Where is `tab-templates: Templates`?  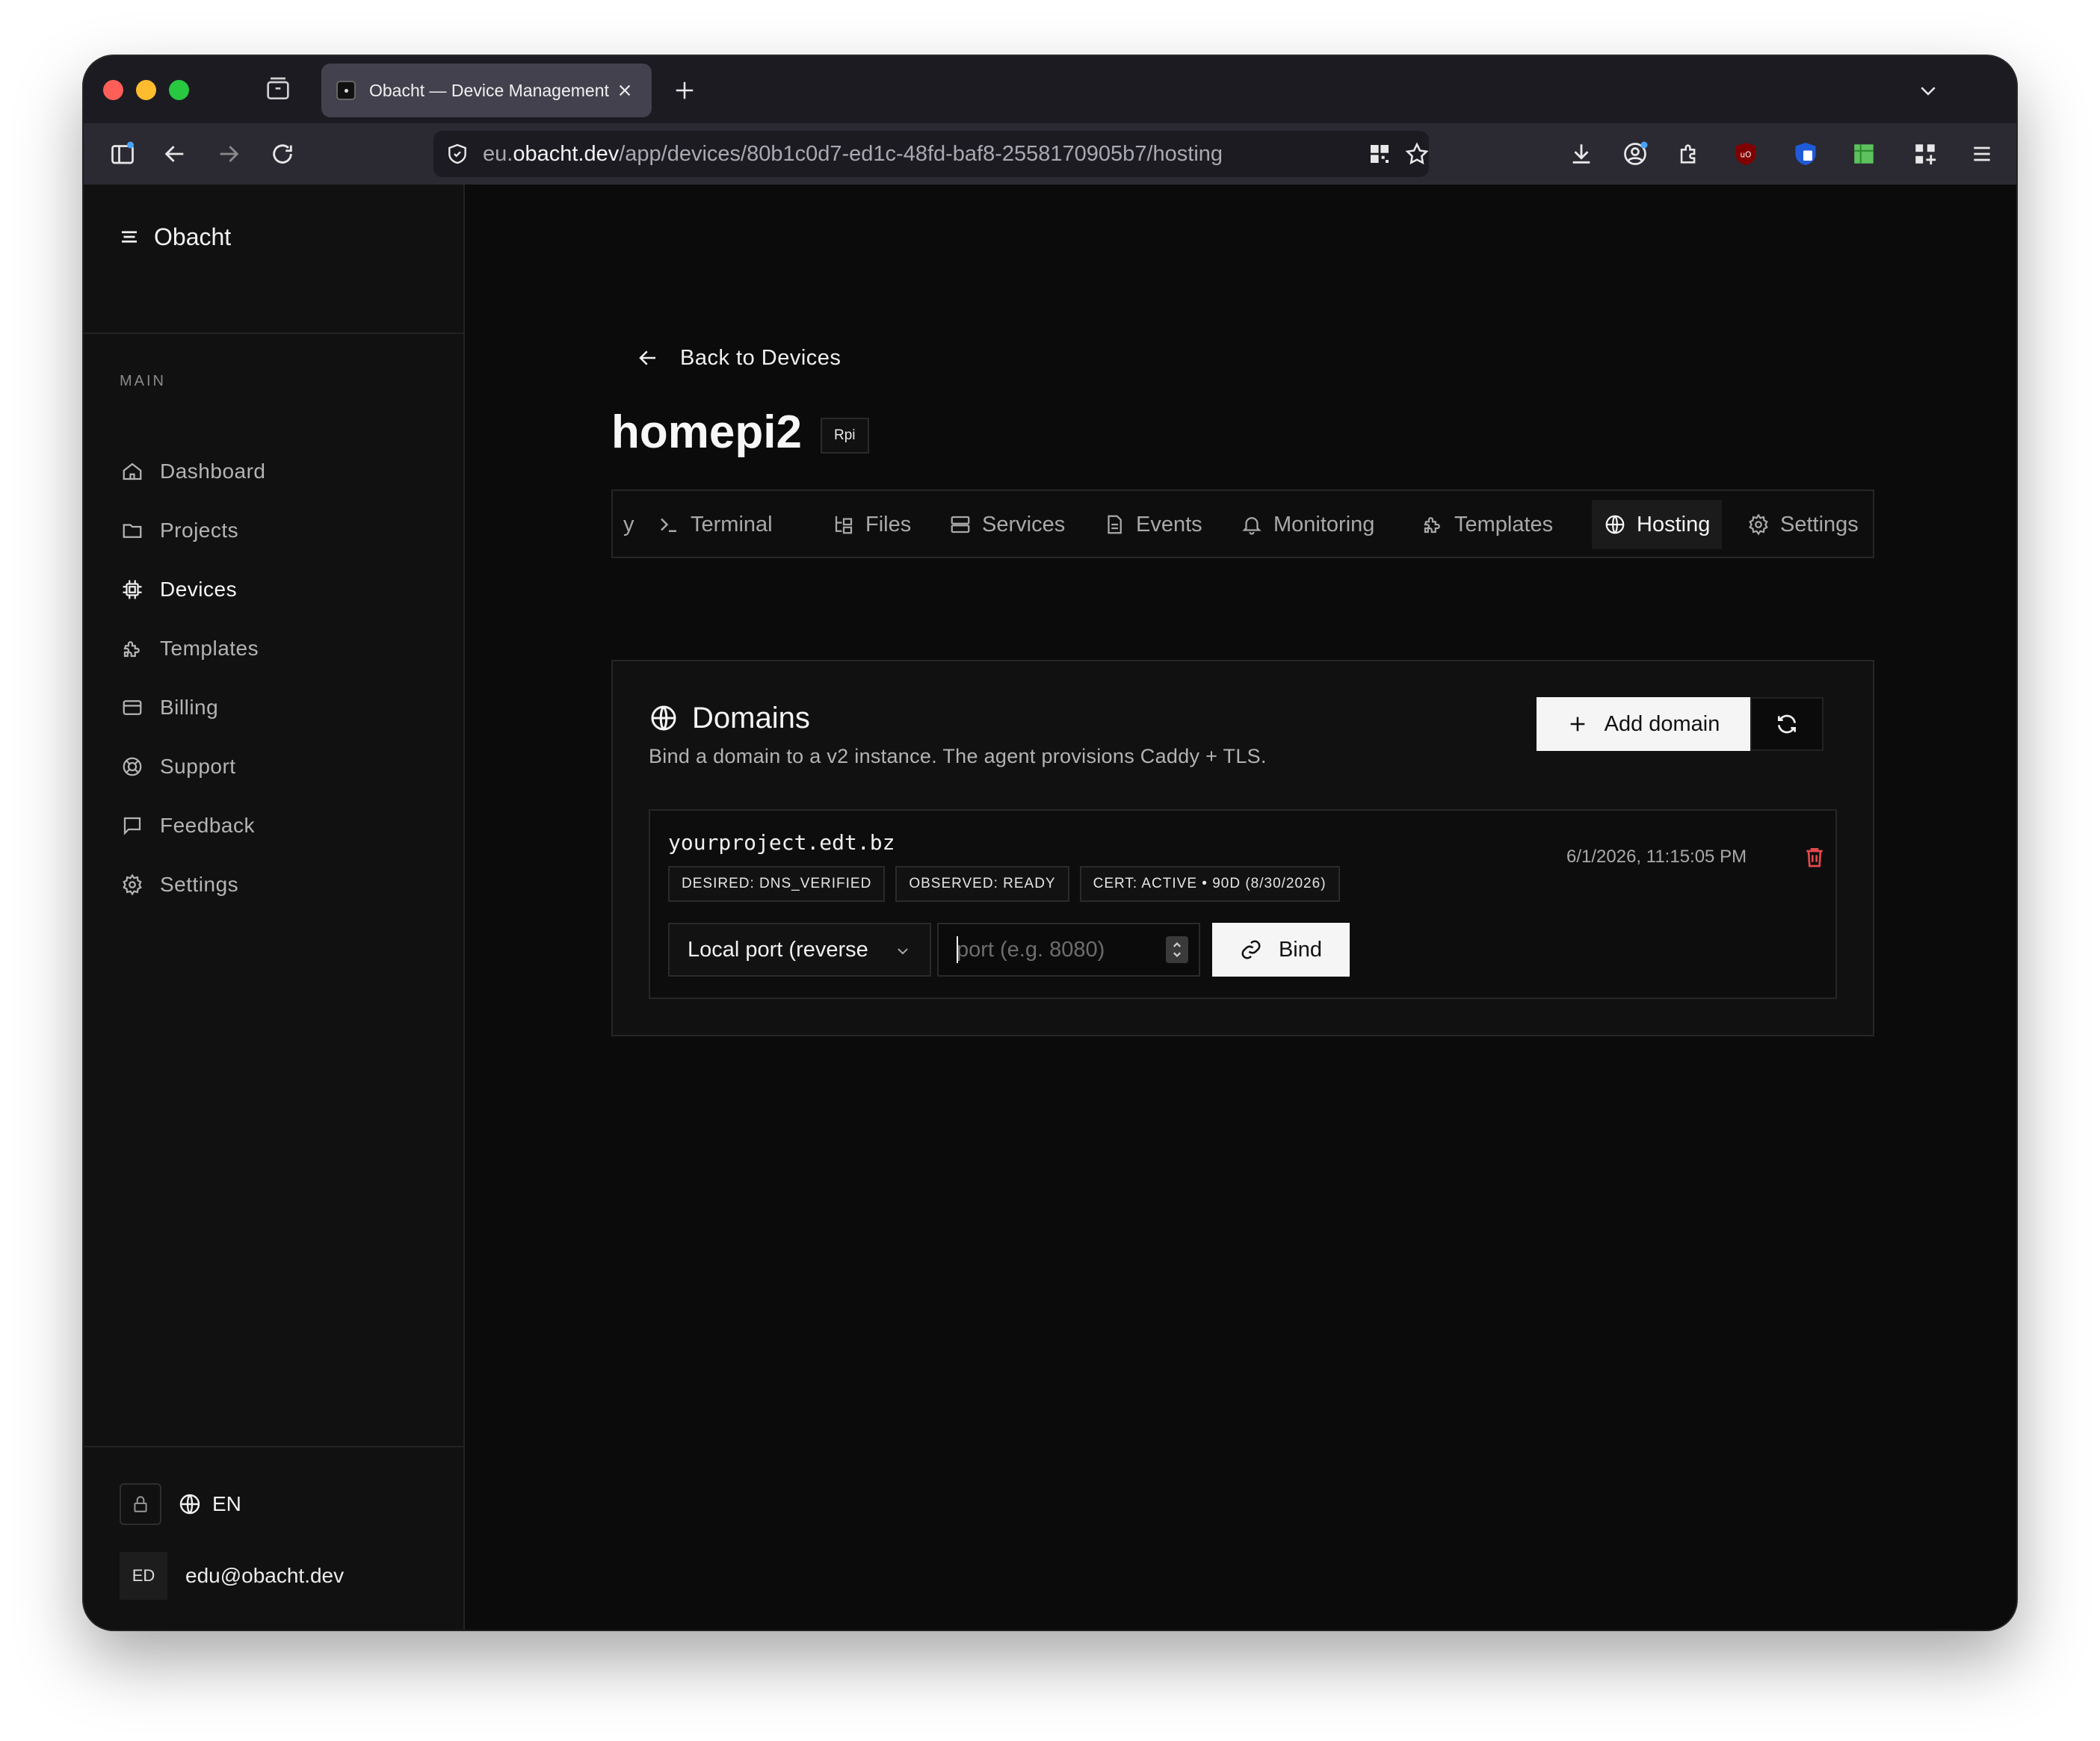 tab-templates: Templates is located at coordinates (1487, 524).